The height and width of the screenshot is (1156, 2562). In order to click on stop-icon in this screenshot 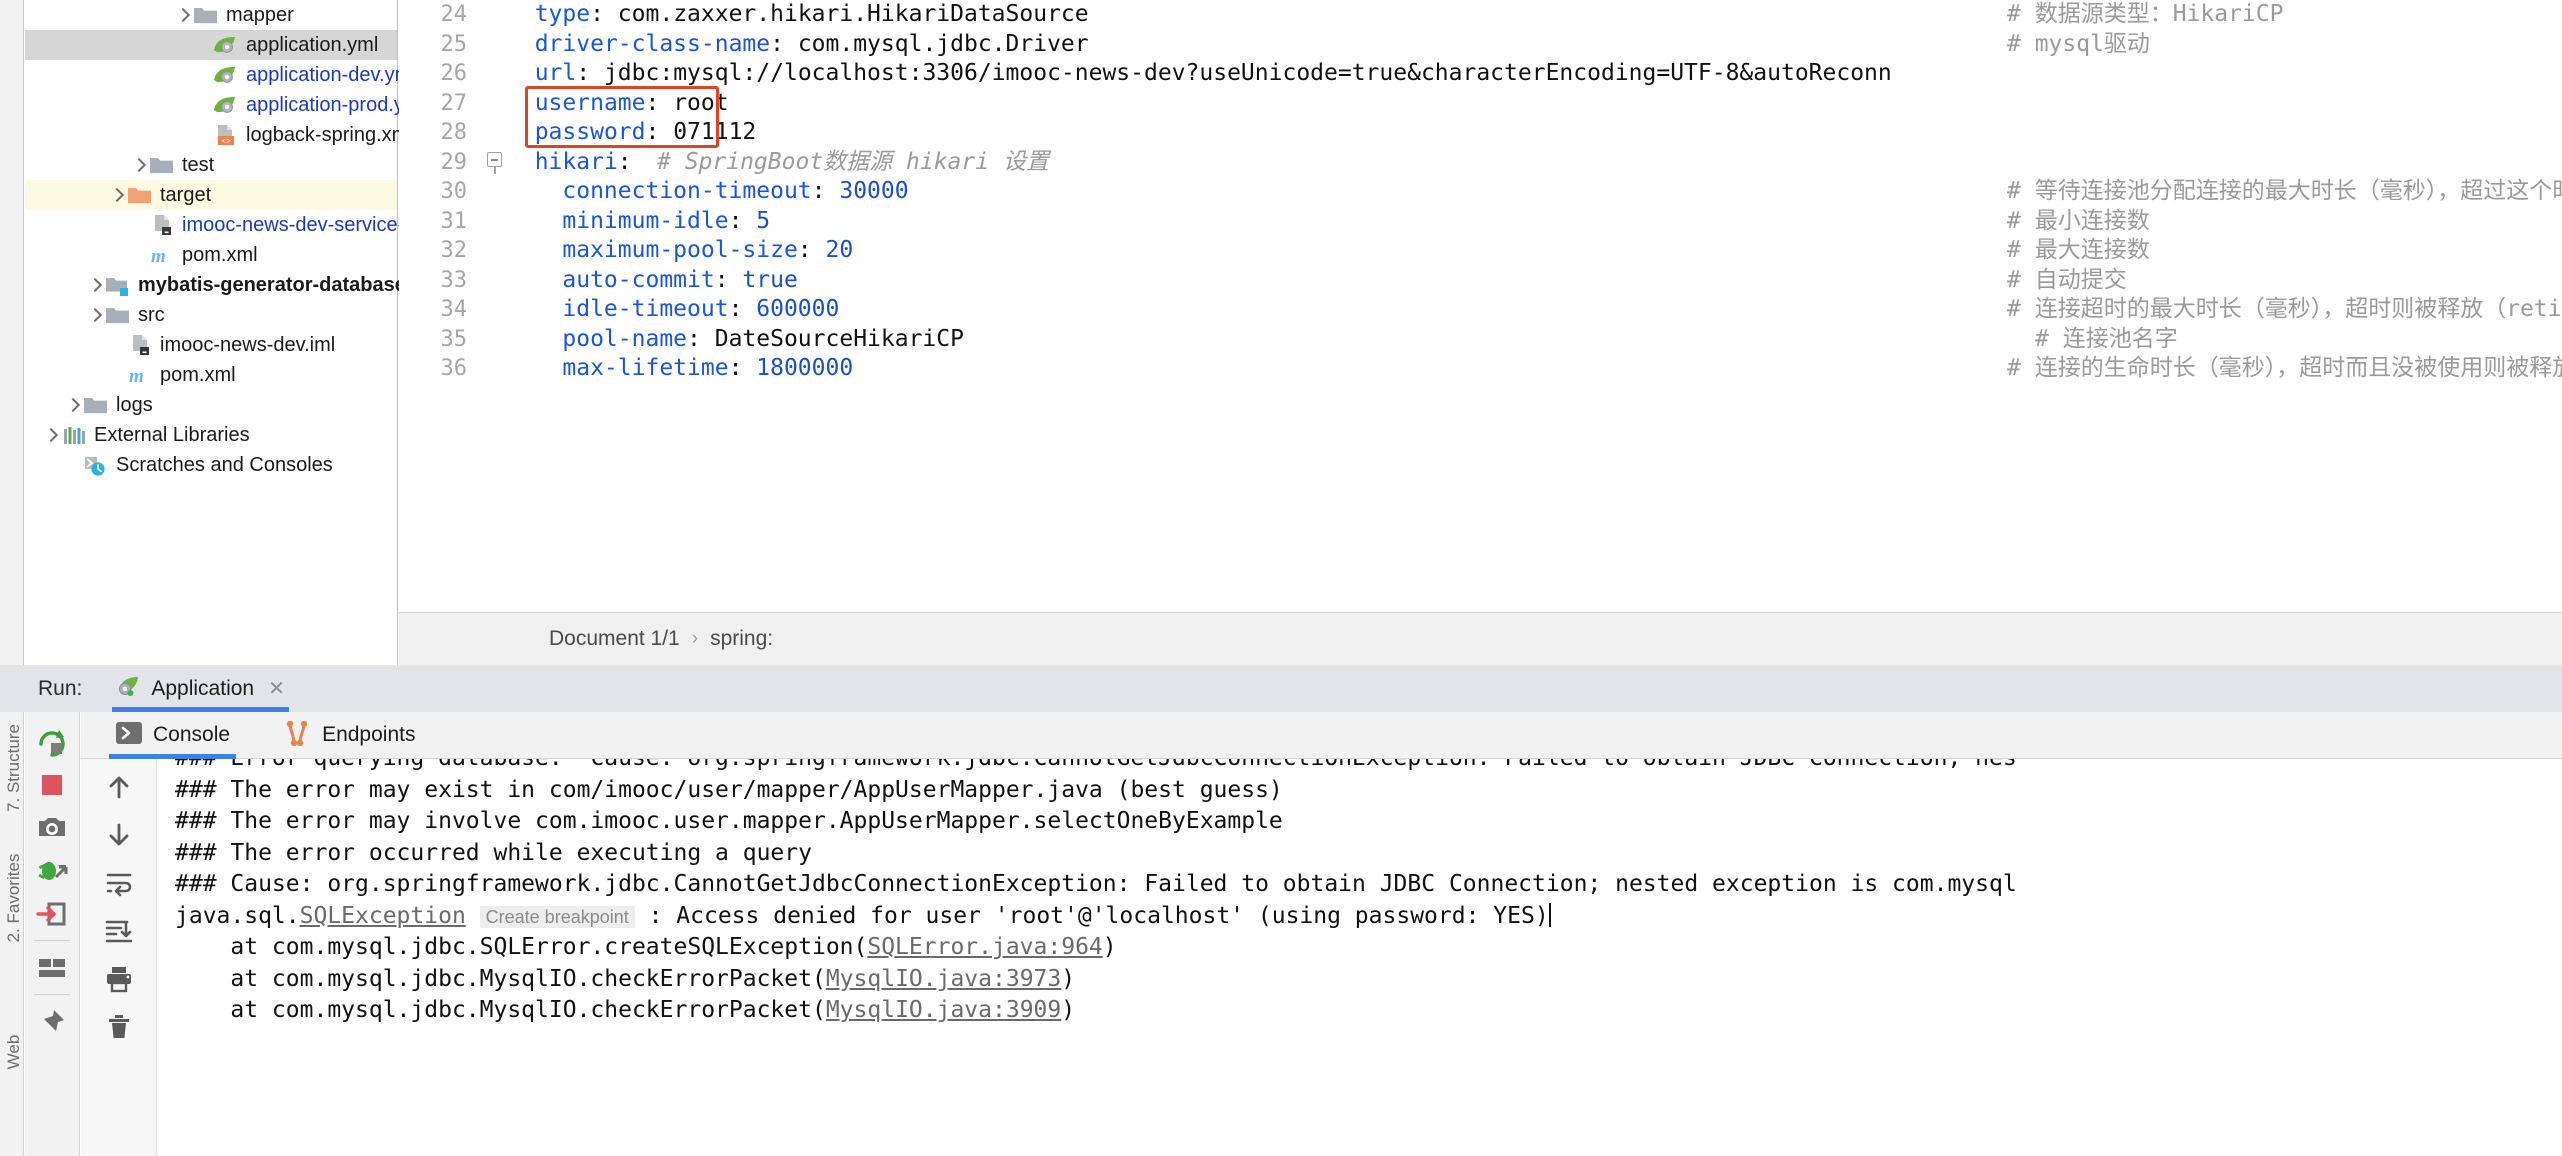, I will do `click(52, 784)`.